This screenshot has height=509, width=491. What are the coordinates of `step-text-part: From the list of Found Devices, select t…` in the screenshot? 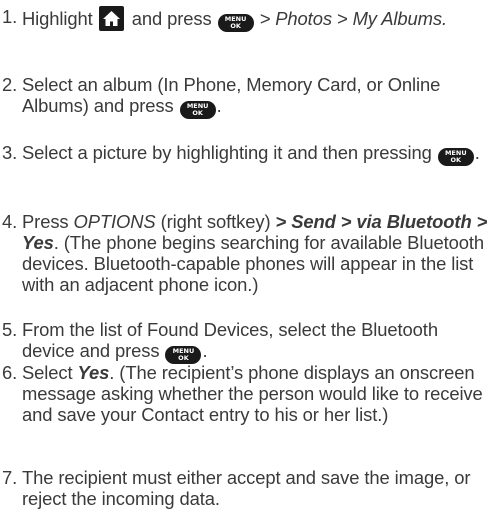 It's located at (230, 340).